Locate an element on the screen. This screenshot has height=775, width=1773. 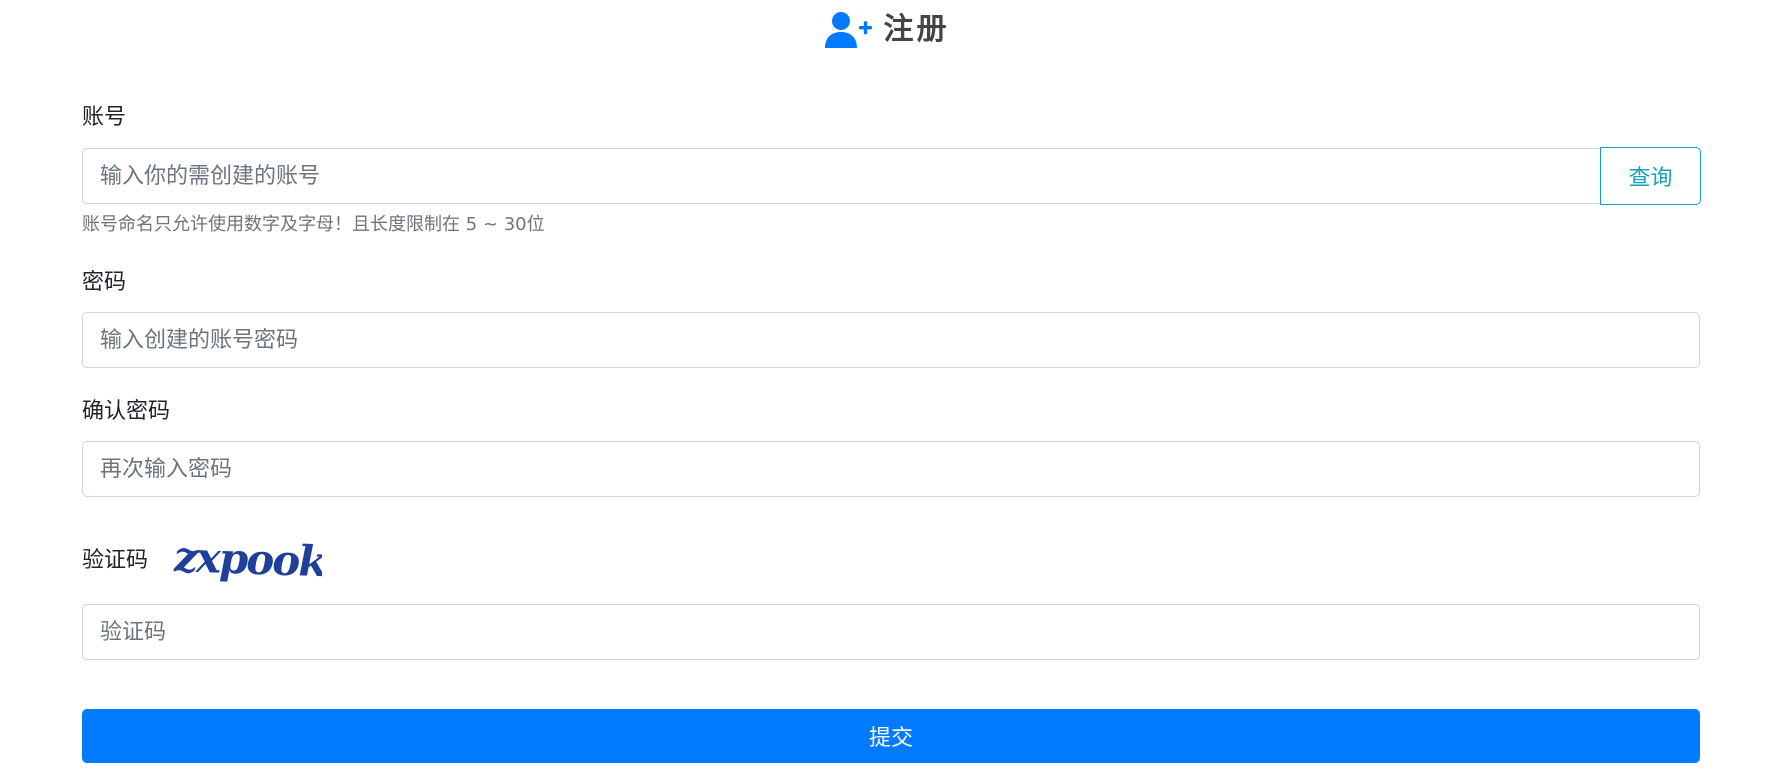
confirm-password-label: 确认密码 is located at coordinates (126, 411).